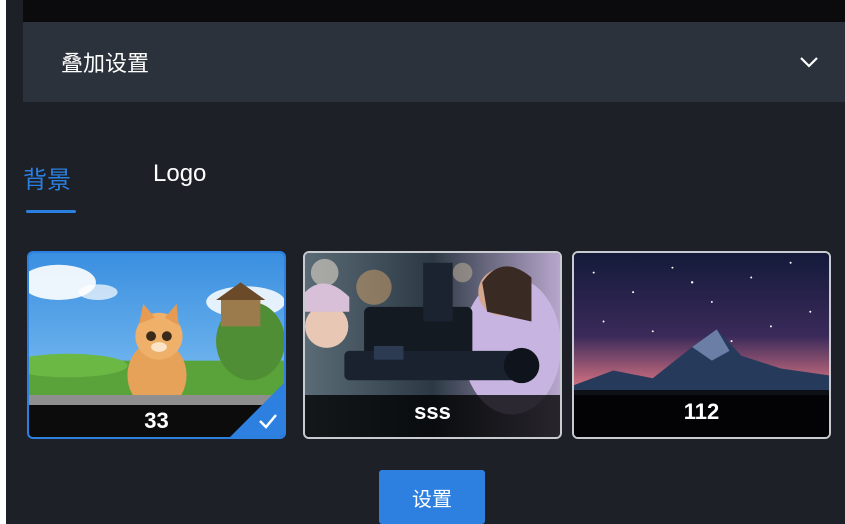 The image size is (845, 524). I want to click on background-tabs: 背景 Logo, so click(273, 185).